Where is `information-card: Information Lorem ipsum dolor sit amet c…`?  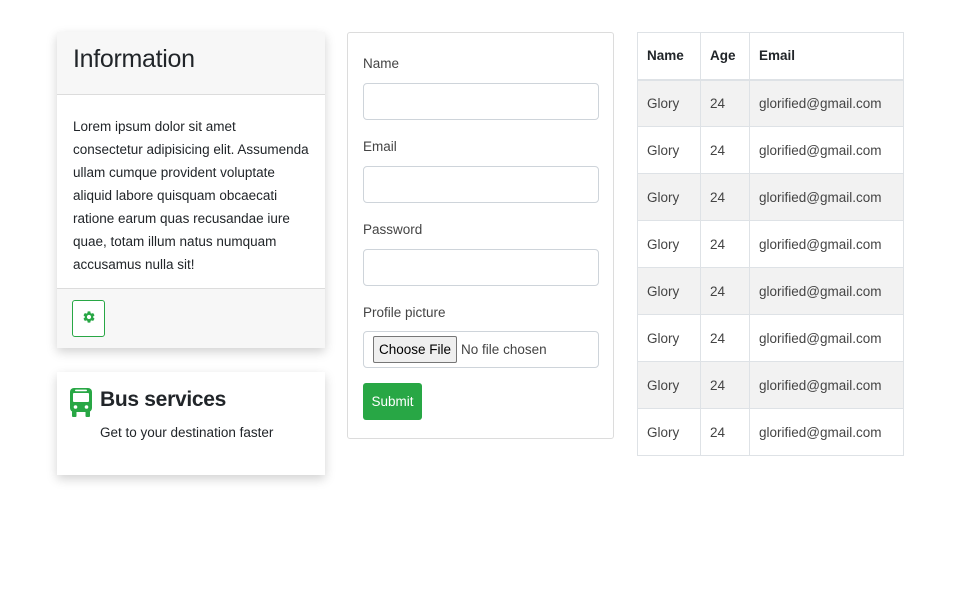
information-card: Information Lorem ipsum dolor sit amet c… is located at coordinates (191, 190).